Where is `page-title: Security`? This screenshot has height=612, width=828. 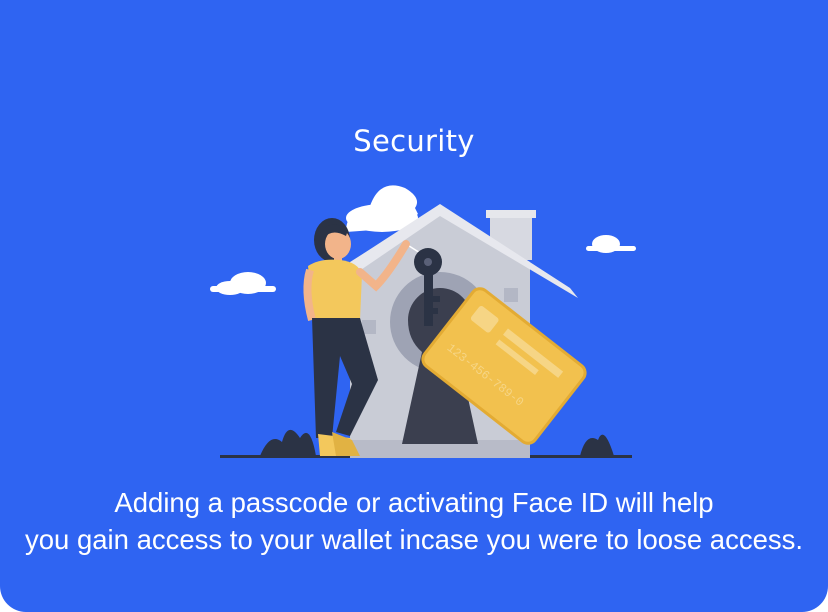
page-title: Security is located at coordinates (414, 141).